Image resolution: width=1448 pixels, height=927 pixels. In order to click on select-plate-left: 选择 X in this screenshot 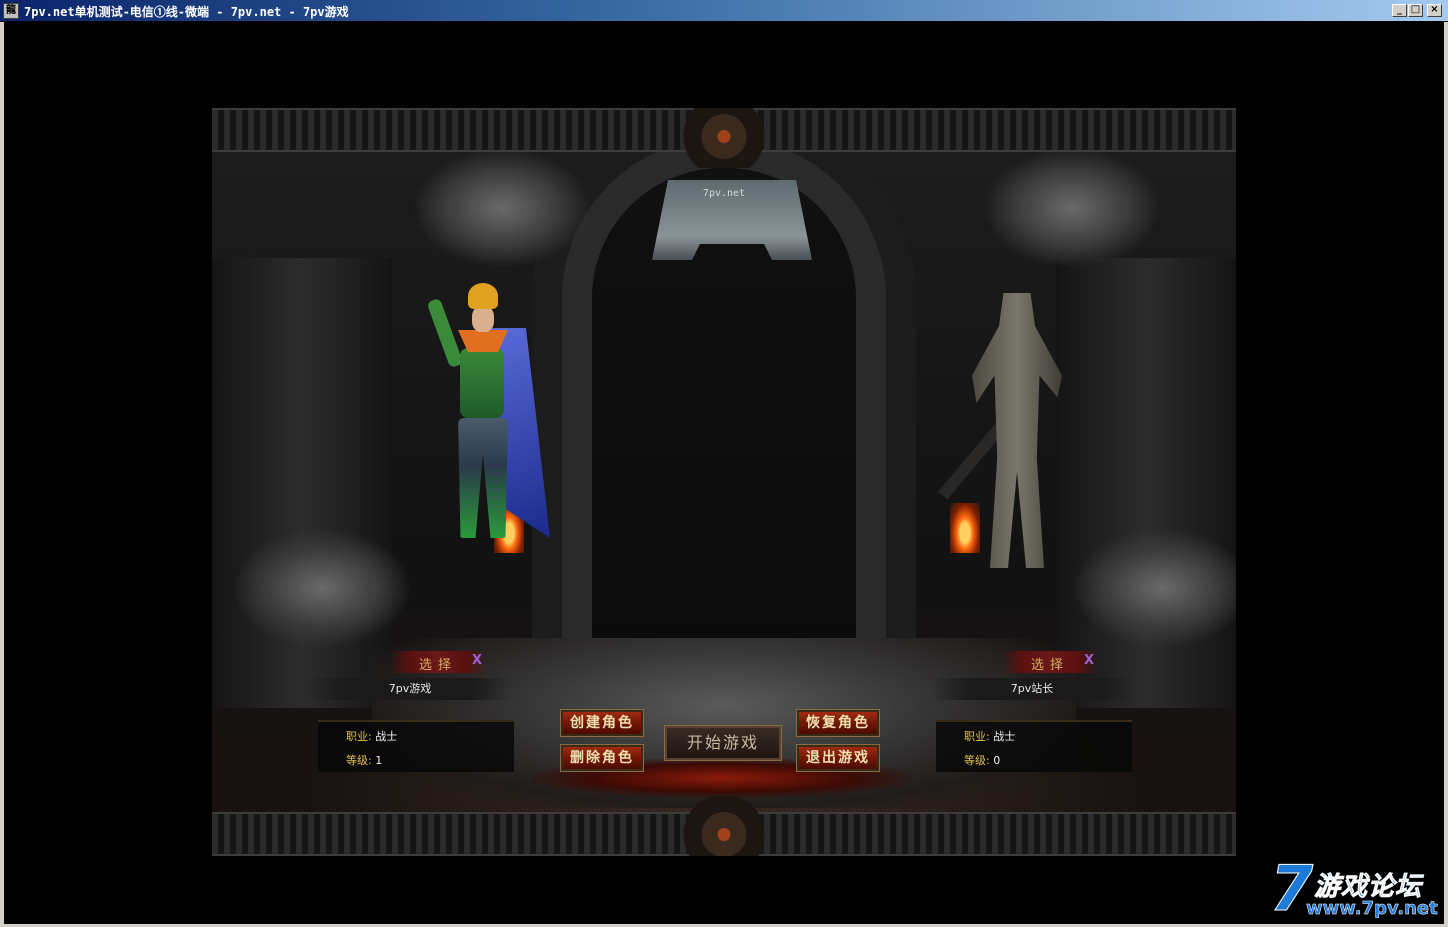, I will do `click(438, 662)`.